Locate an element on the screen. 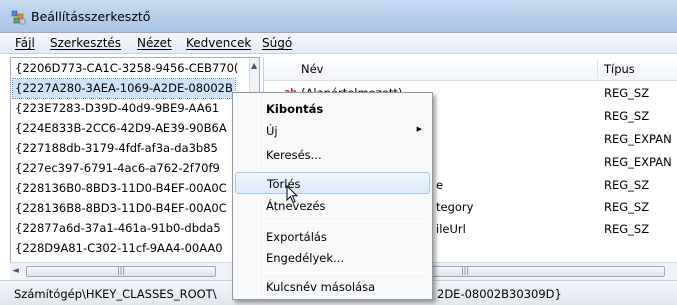  tree-item: {228136B0-8BD3-11D0-B4EF-00A0C is located at coordinates (121, 188).